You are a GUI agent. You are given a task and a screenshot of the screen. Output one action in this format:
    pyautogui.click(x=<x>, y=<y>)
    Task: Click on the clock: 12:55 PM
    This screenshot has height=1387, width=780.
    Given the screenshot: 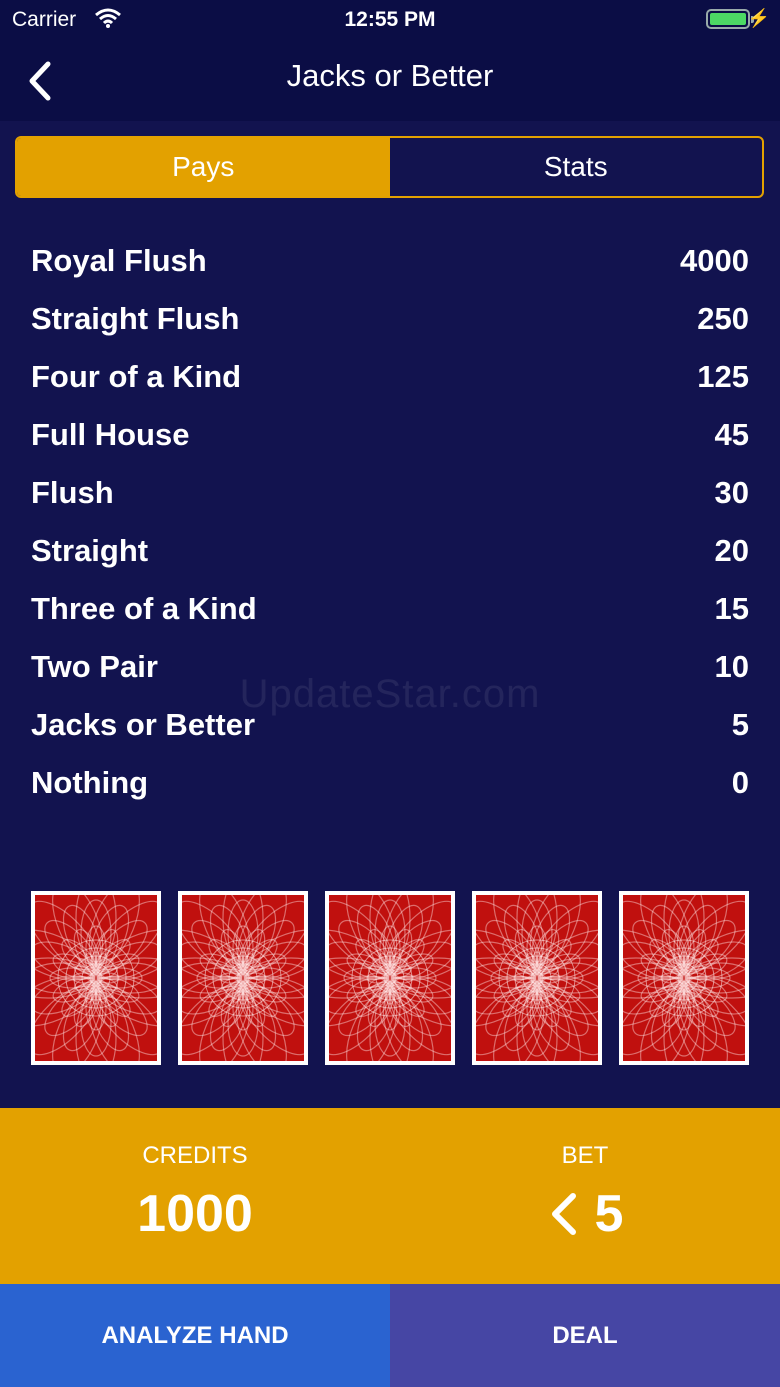 What is the action you would take?
    pyautogui.click(x=390, y=19)
    